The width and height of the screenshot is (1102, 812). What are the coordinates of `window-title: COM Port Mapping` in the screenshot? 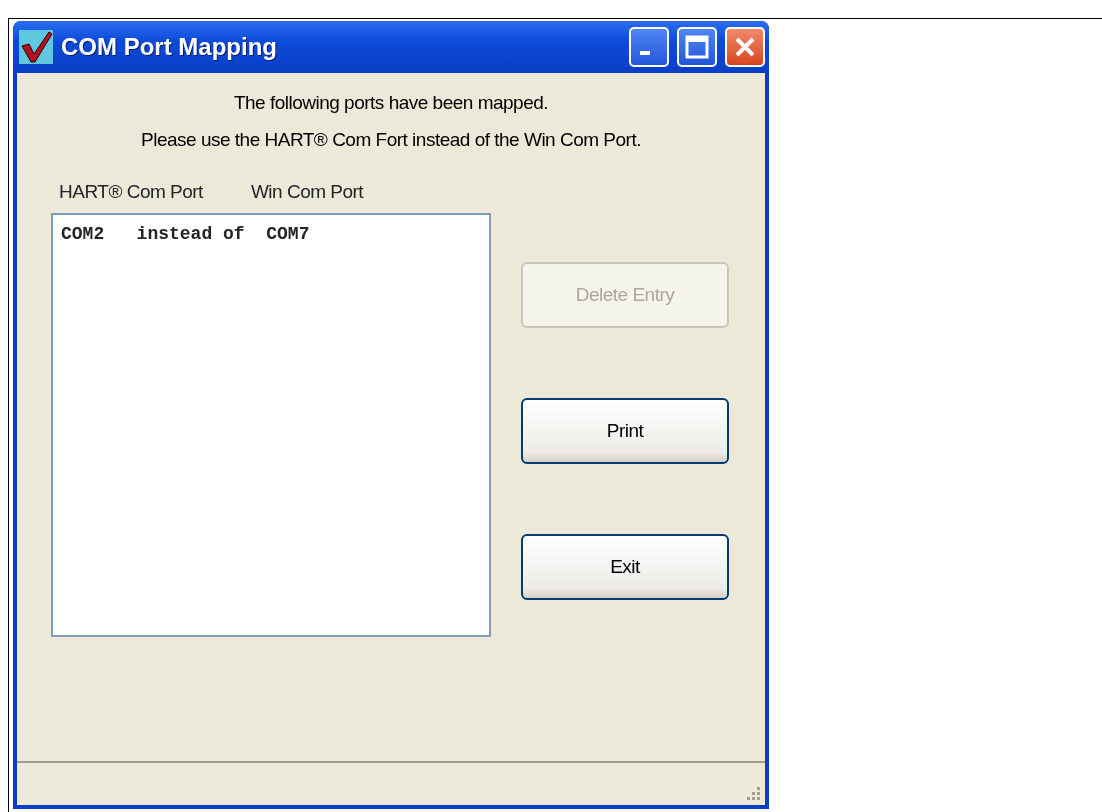 It's located at (169, 47).